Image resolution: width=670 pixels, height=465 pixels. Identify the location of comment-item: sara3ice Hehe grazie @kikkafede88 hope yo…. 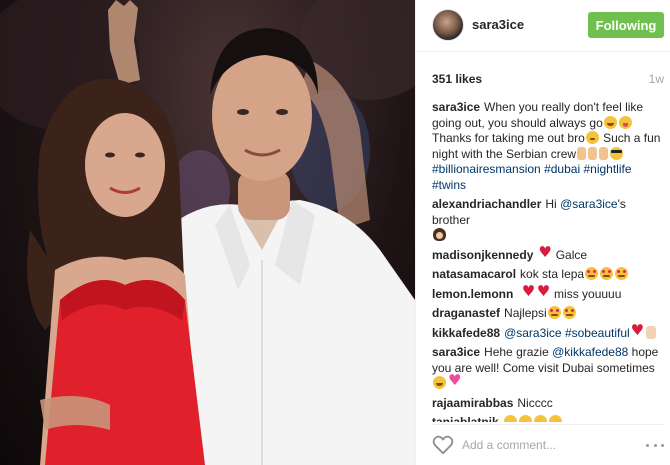
(548, 368).